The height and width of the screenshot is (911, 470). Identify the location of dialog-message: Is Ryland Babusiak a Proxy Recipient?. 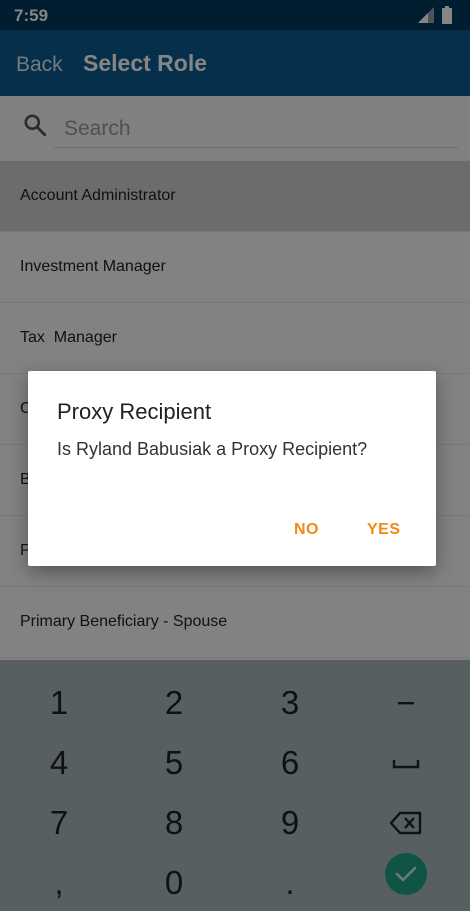
(212, 449).